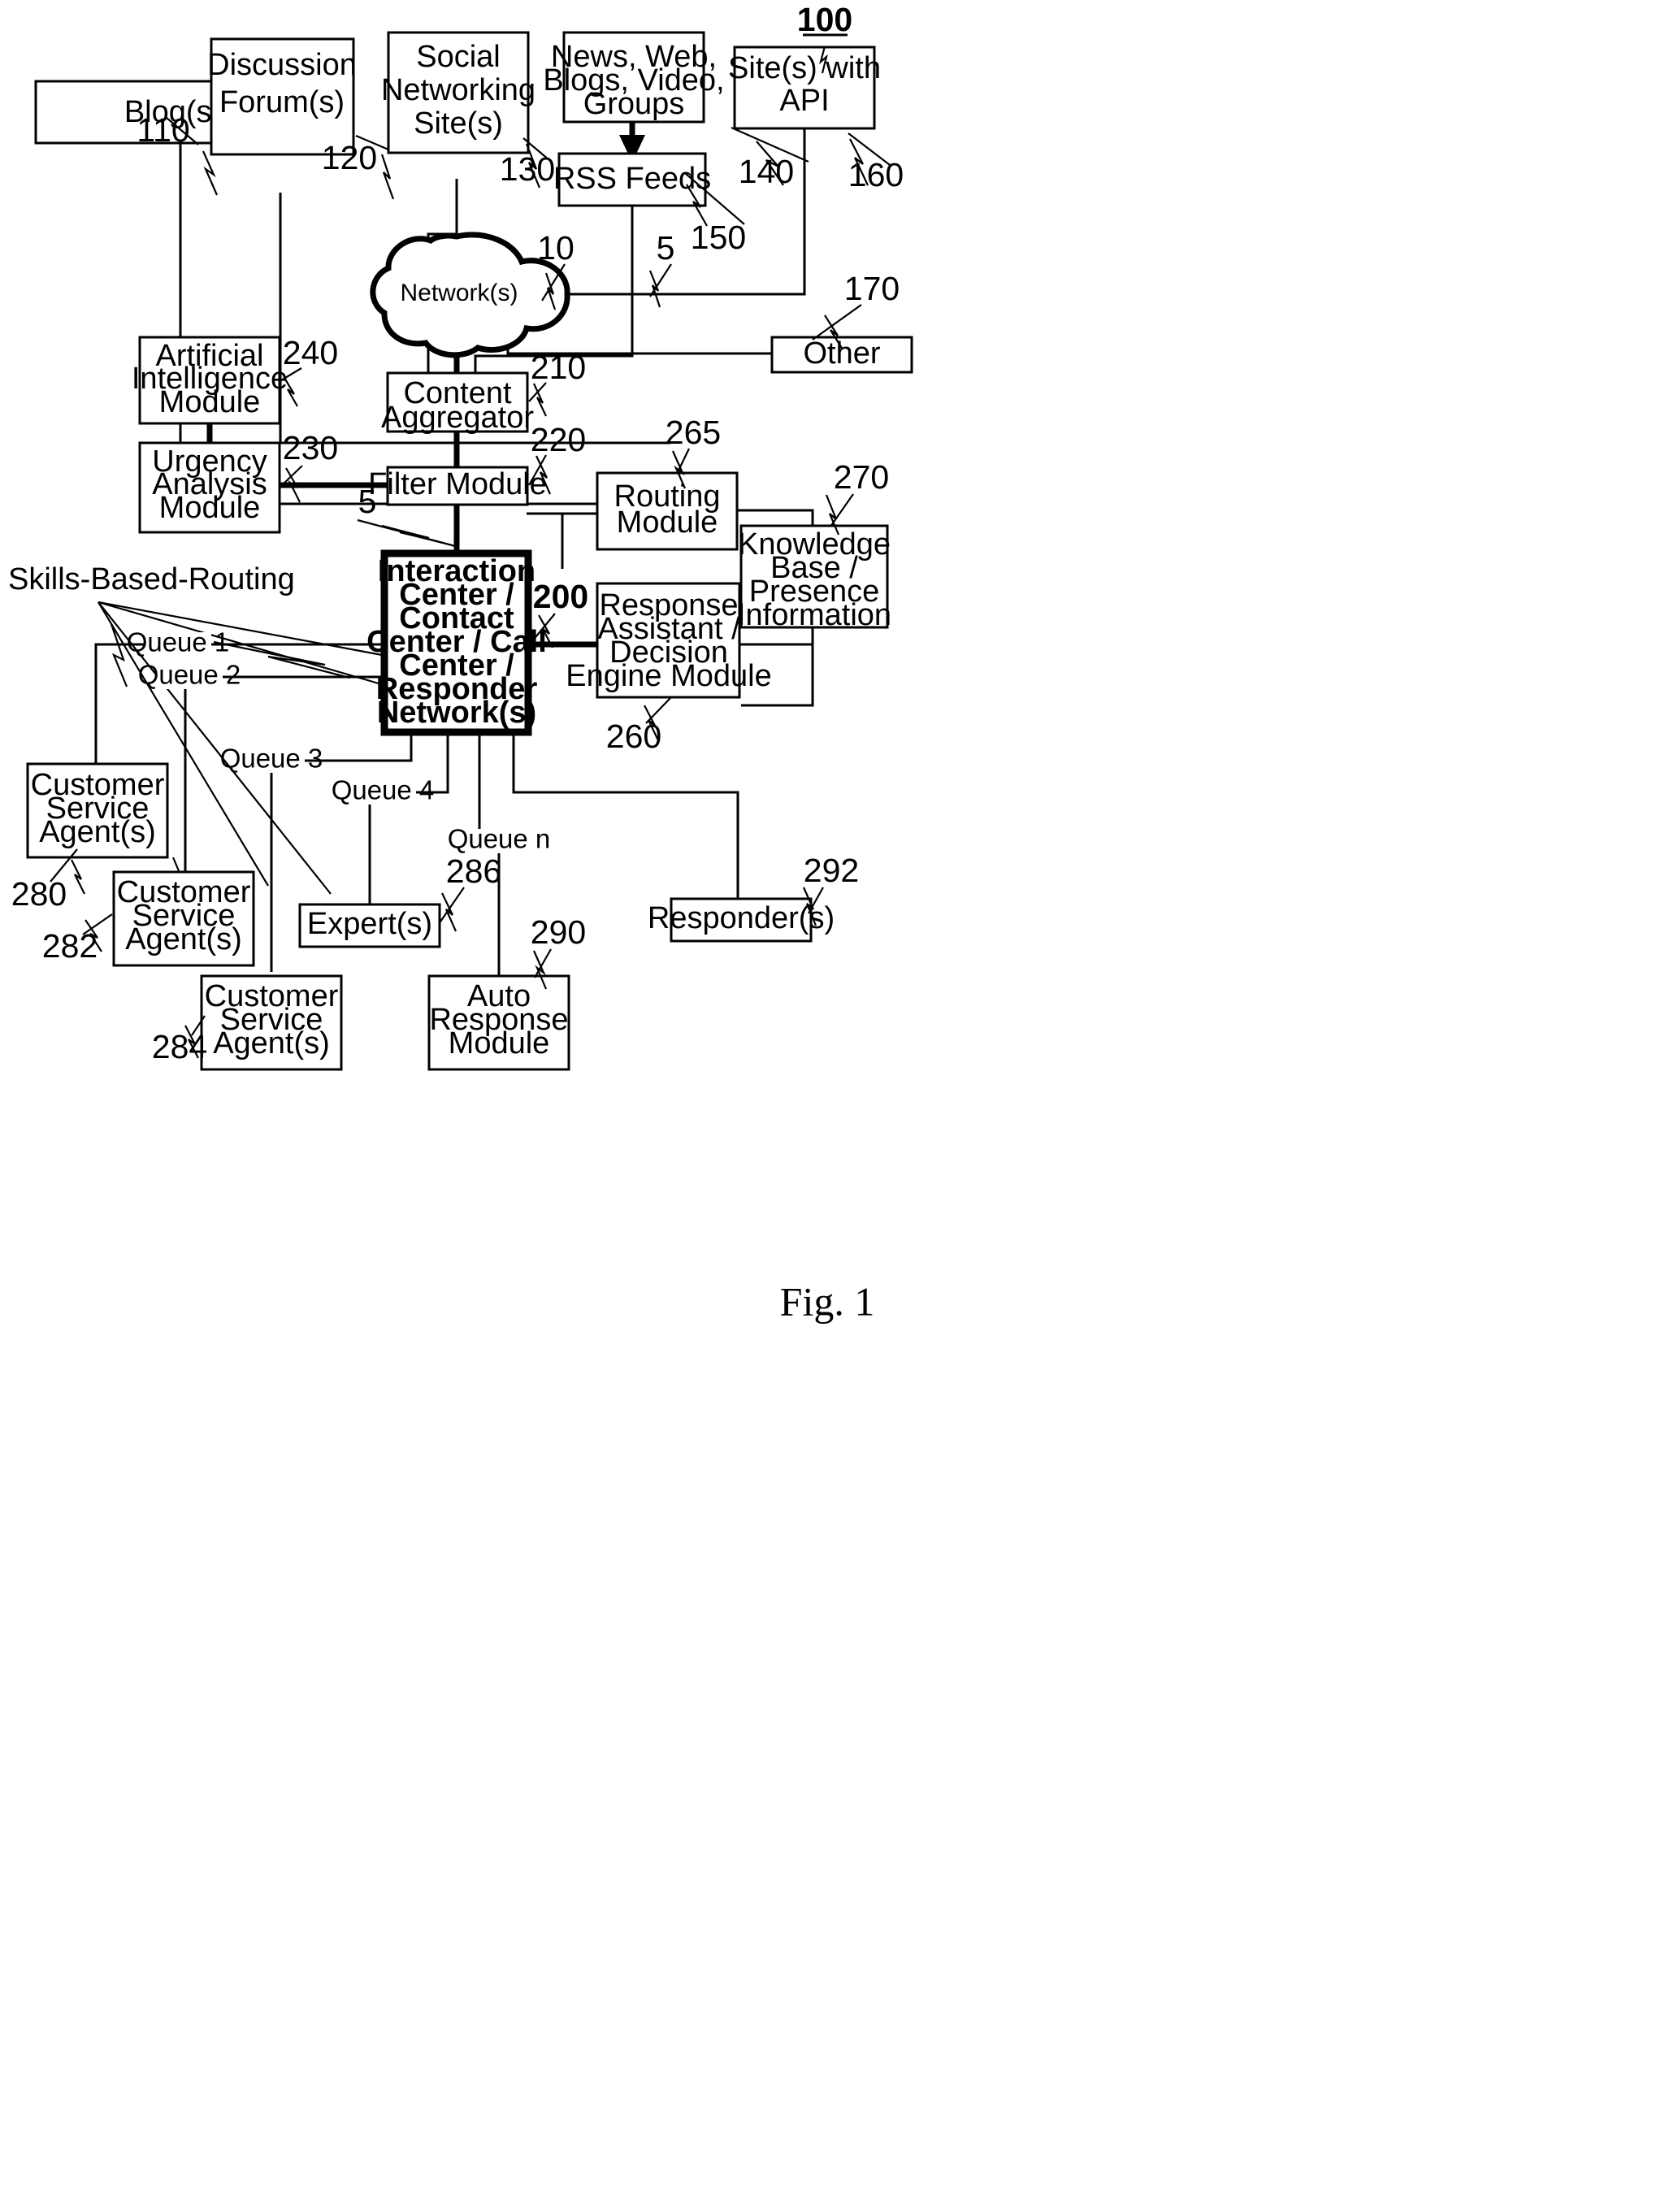  I want to click on node-news-label-2: Groups, so click(634, 104).